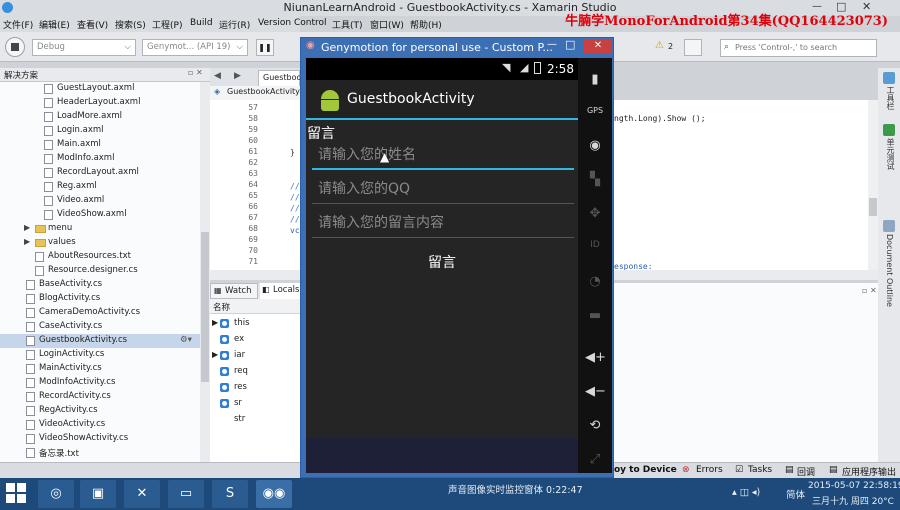 The image size is (900, 510). Describe the element at coordinates (265, 47) in the screenshot. I see `pause-button: ❚❚` at that location.